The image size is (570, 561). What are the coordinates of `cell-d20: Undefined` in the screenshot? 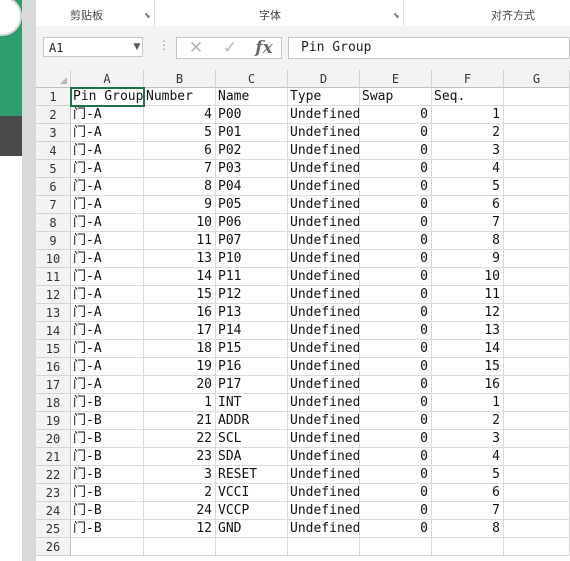 It's located at (324, 439).